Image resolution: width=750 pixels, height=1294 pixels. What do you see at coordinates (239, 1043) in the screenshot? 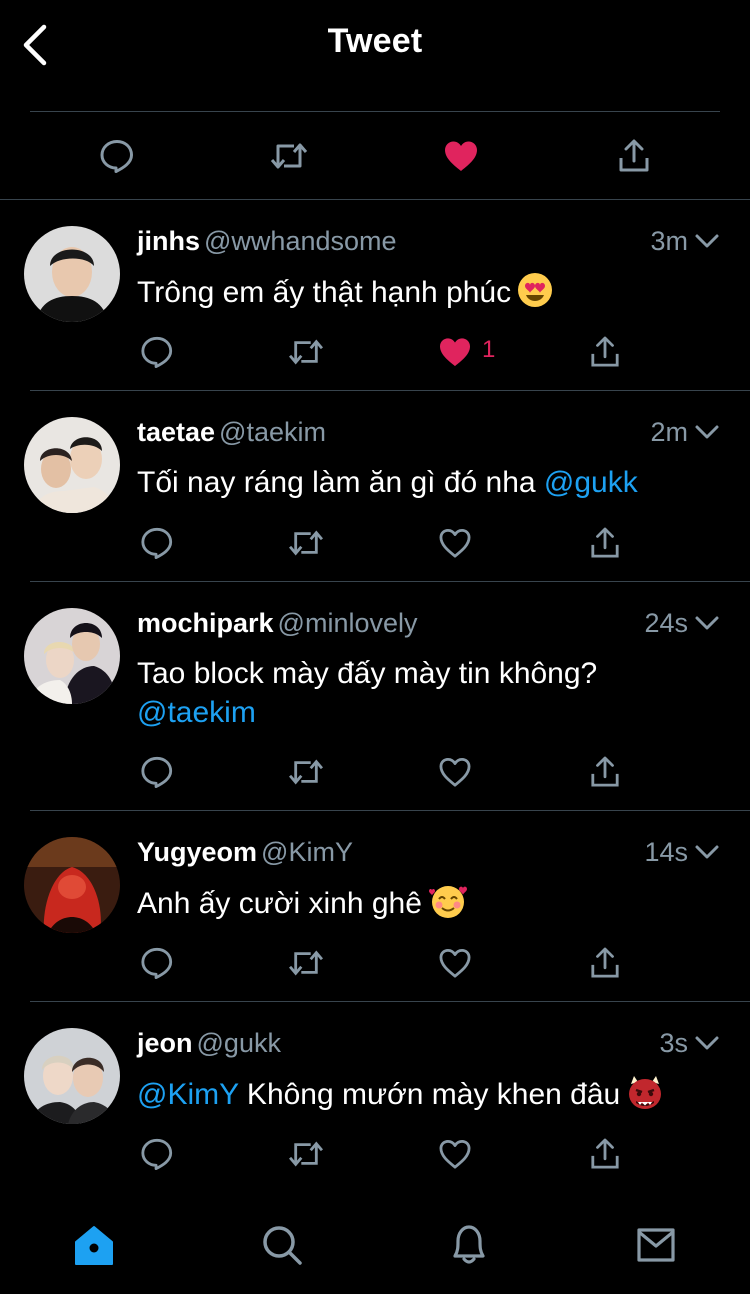
I see `user-handle: @gukk` at bounding box center [239, 1043].